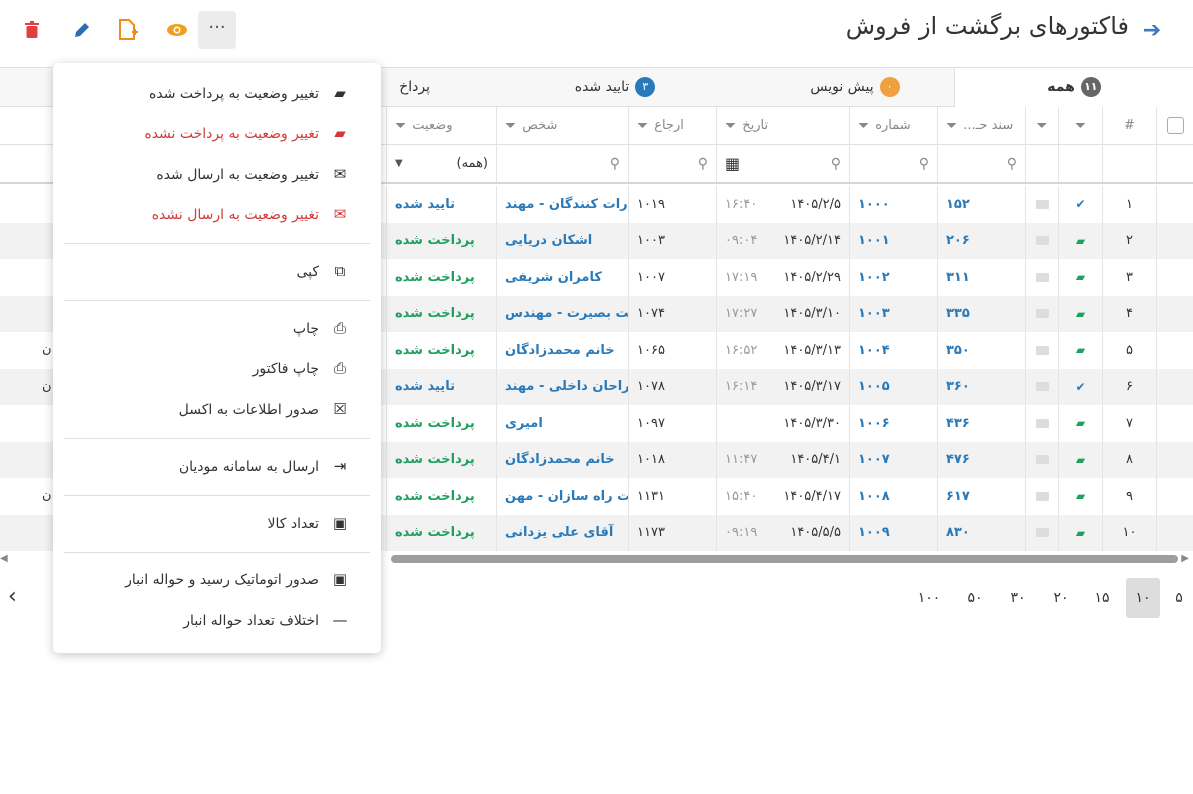  What do you see at coordinates (250, 93) in the screenshot?
I see `menu-item: ▰ تغییر وضعیت به پرداخت شده` at bounding box center [250, 93].